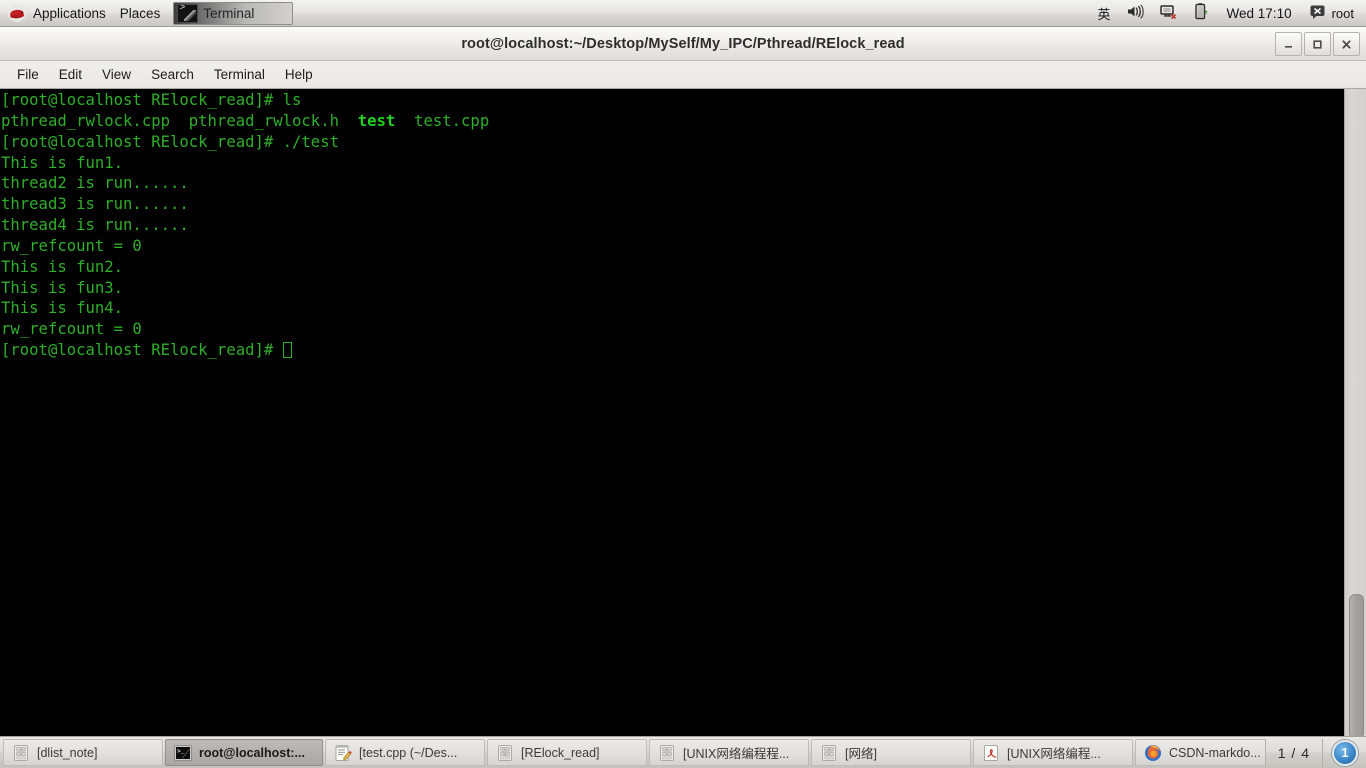 The height and width of the screenshot is (768, 1366). I want to click on terminal-text: [root@localhost RElock_read]# ./test, so click(170, 141).